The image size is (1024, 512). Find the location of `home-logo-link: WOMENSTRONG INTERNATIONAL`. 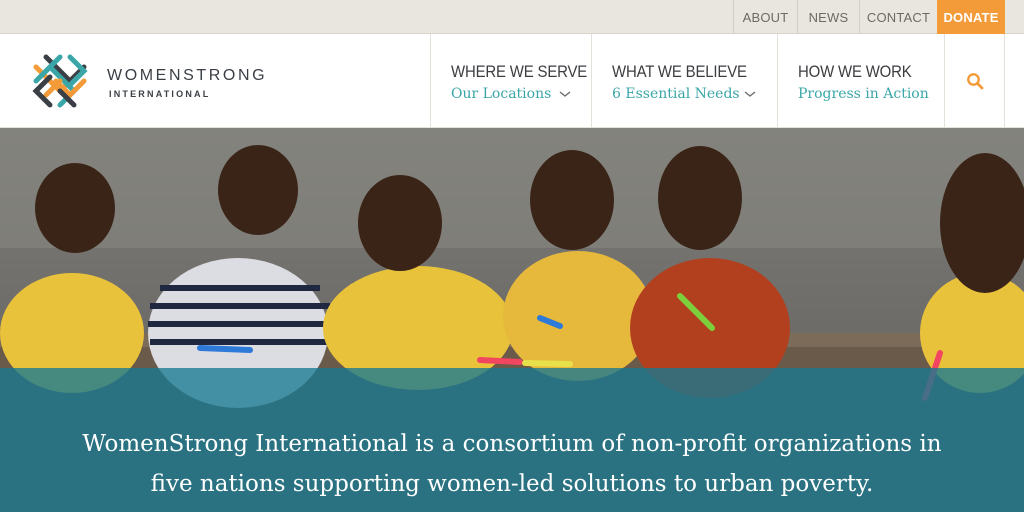

home-logo-link: WOMENSTRONG INTERNATIONAL is located at coordinates (161, 81).